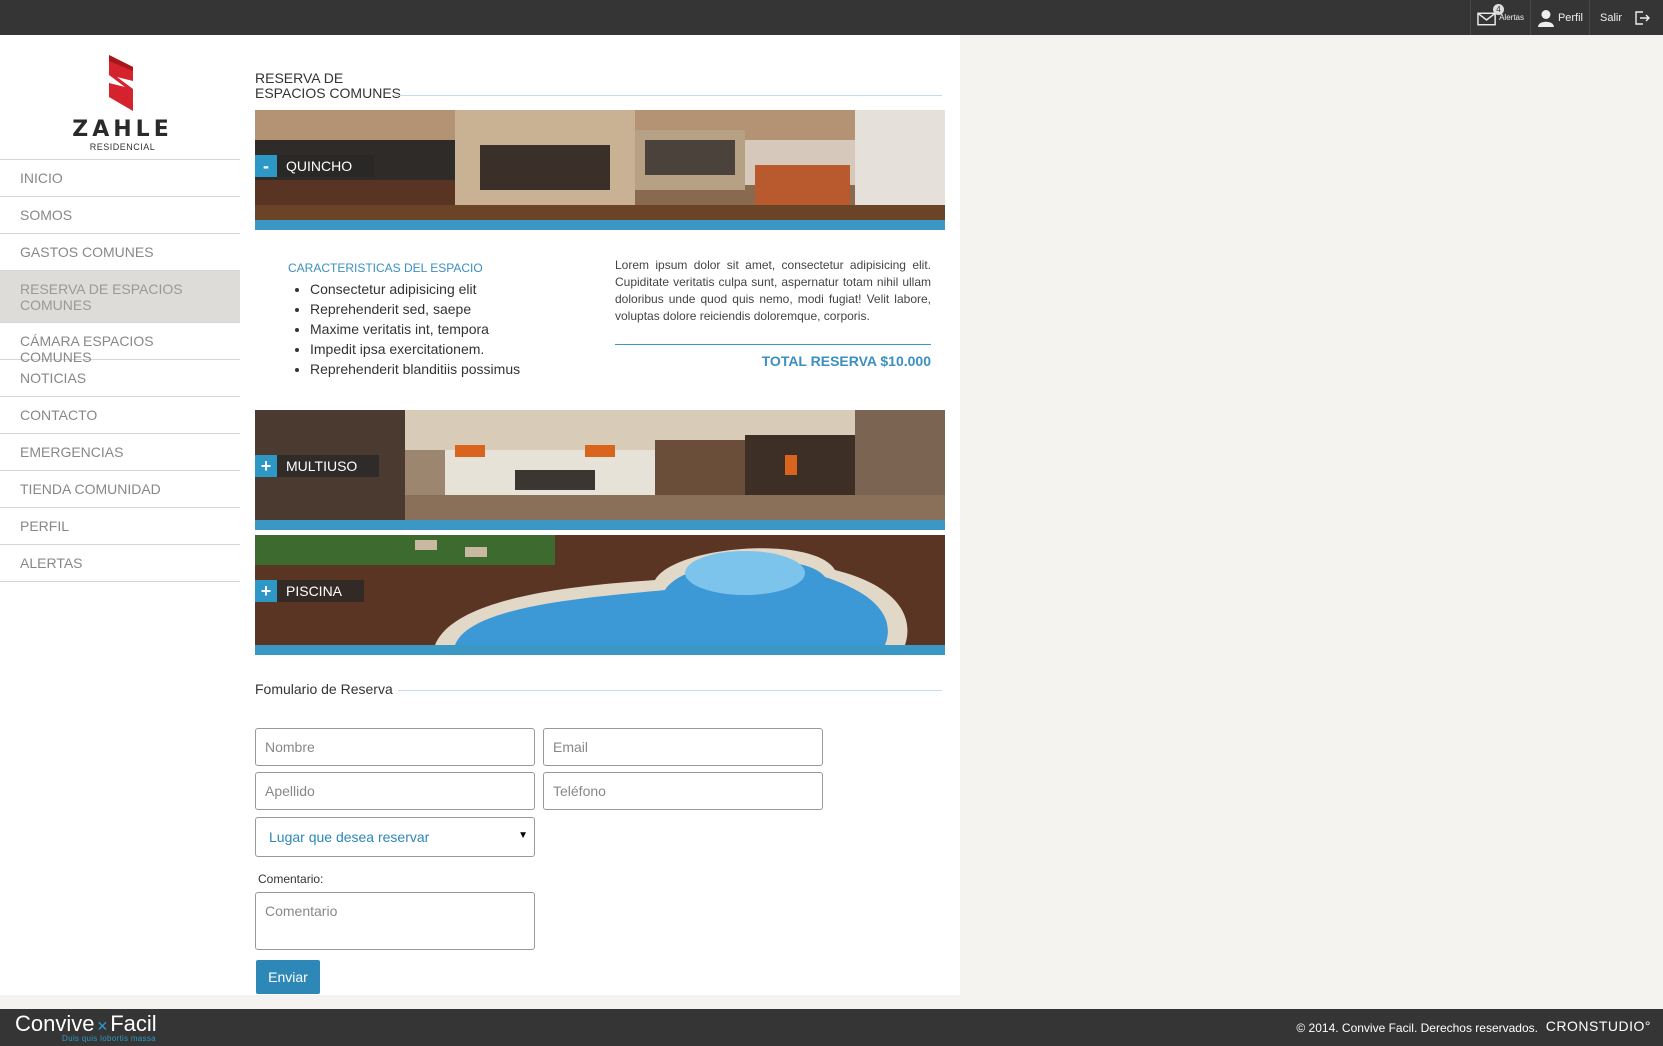  Describe the element at coordinates (120, 489) in the screenshot. I see `nav-item-tienda: TIENDA COMUNIDAD` at that location.